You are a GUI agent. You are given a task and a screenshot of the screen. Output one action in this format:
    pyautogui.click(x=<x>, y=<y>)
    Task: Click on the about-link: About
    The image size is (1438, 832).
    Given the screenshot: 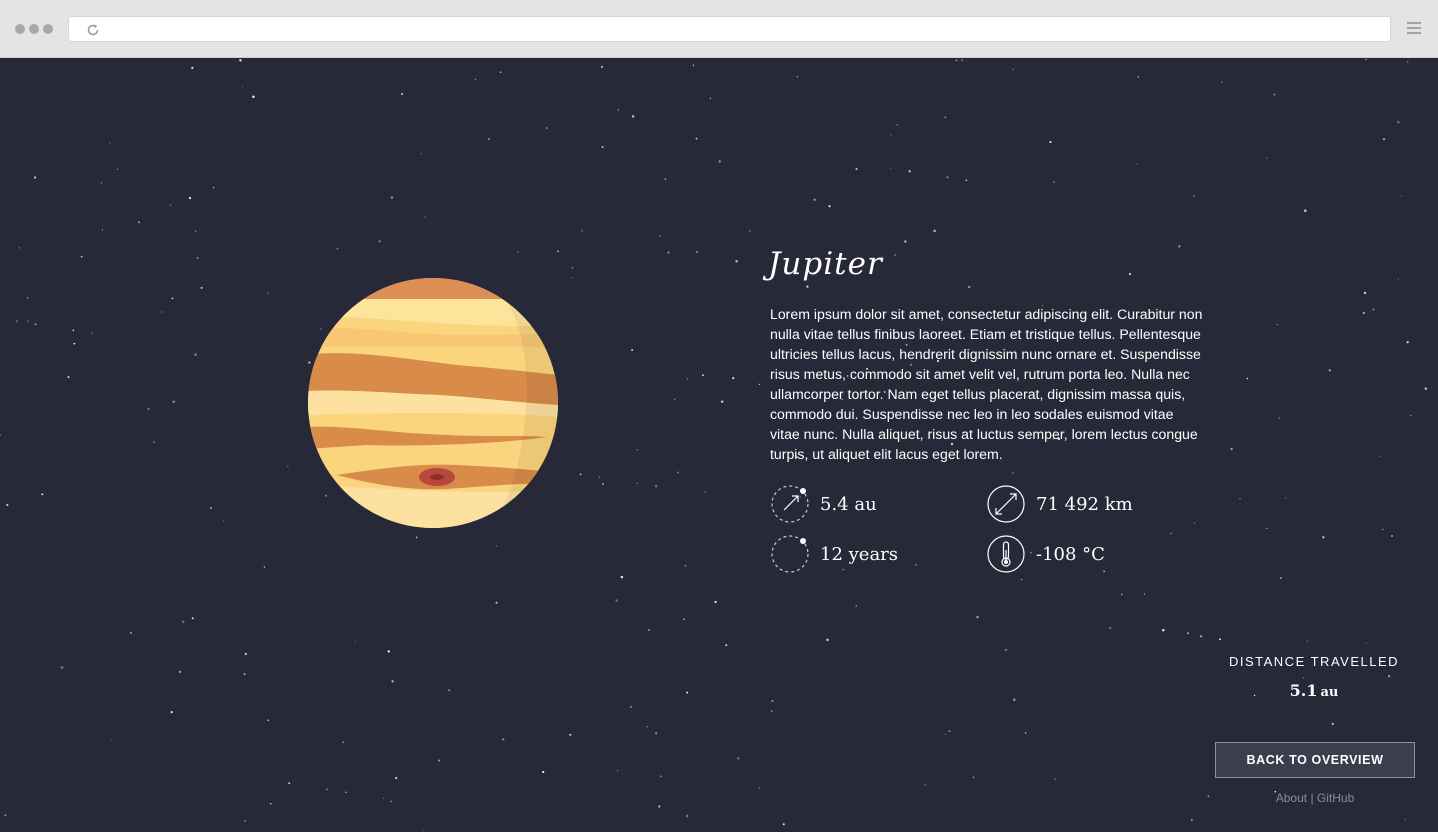 What is the action you would take?
    pyautogui.click(x=1291, y=798)
    